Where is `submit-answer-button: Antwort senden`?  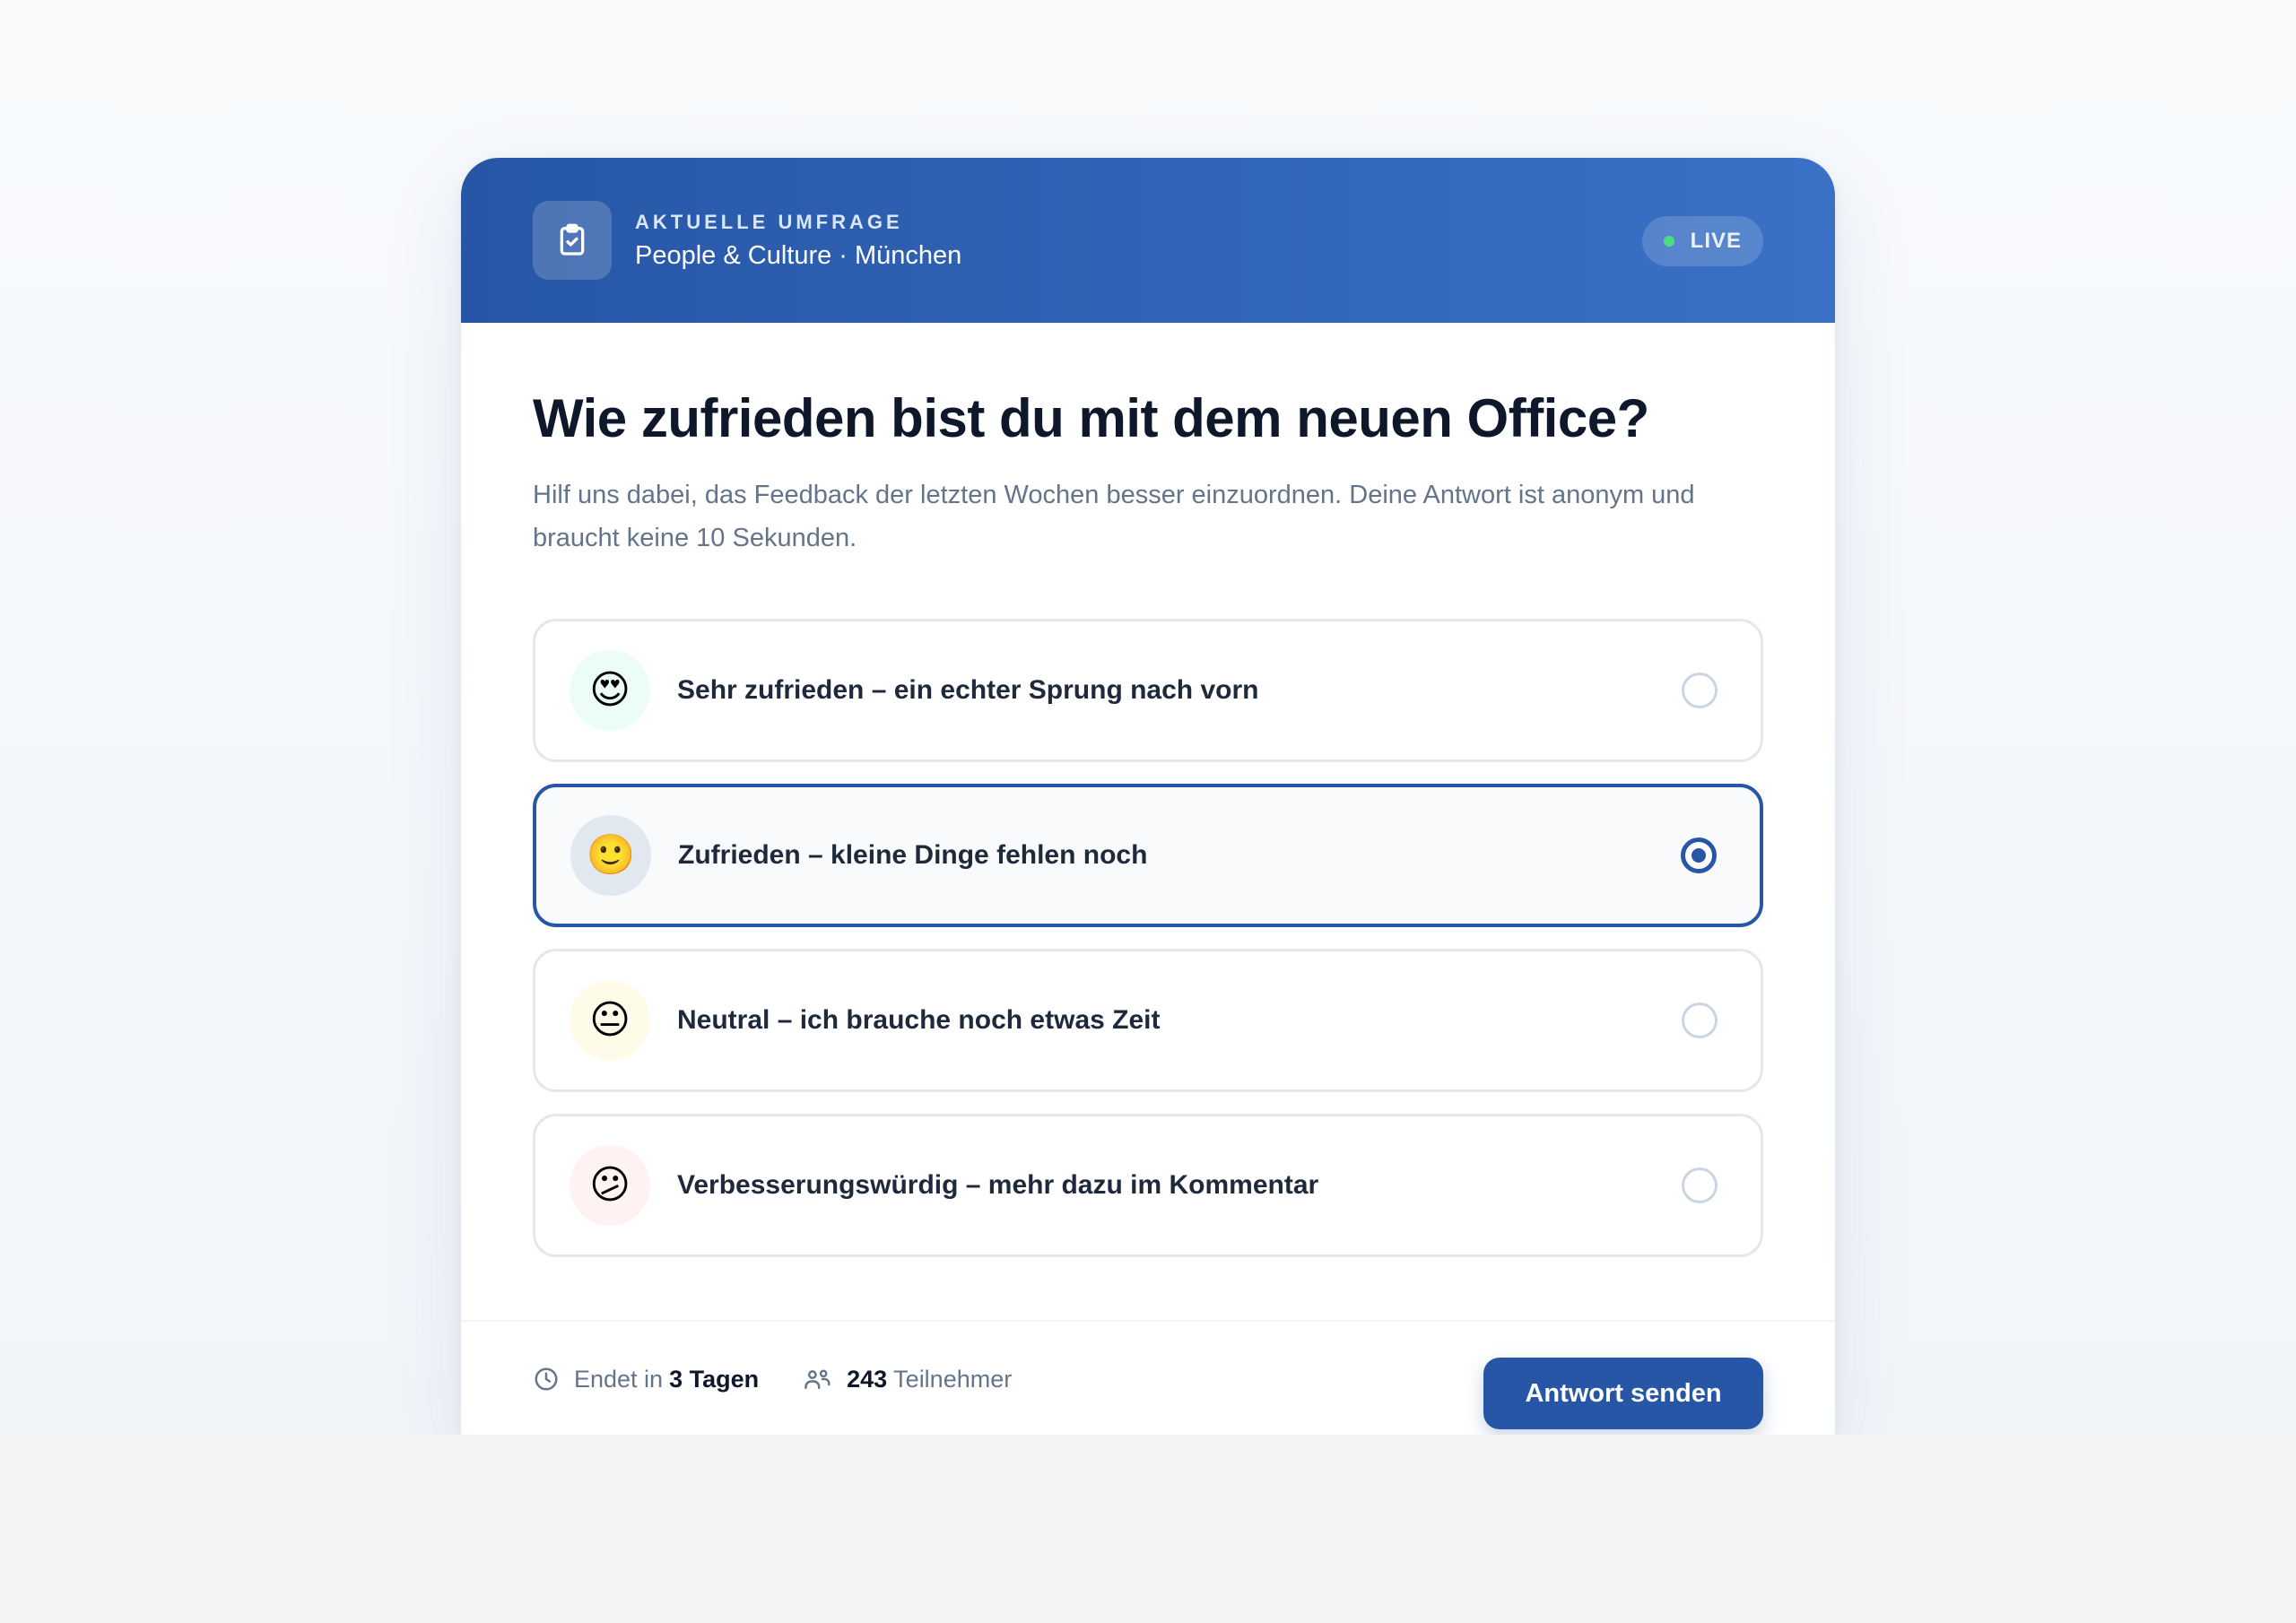 submit-answer-button: Antwort senden is located at coordinates (1623, 1393).